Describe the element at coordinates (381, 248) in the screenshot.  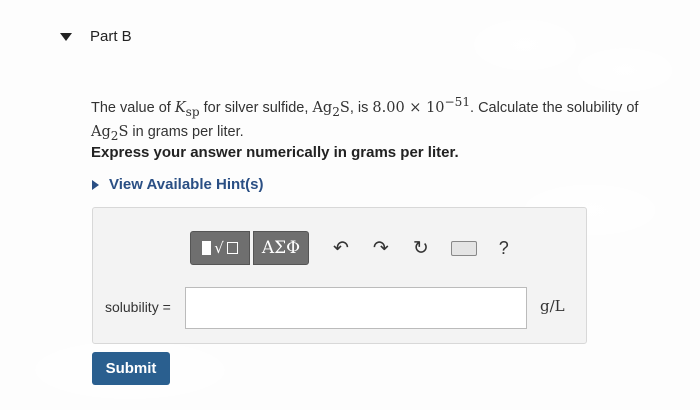
I see `redo-icon: ↷` at that location.